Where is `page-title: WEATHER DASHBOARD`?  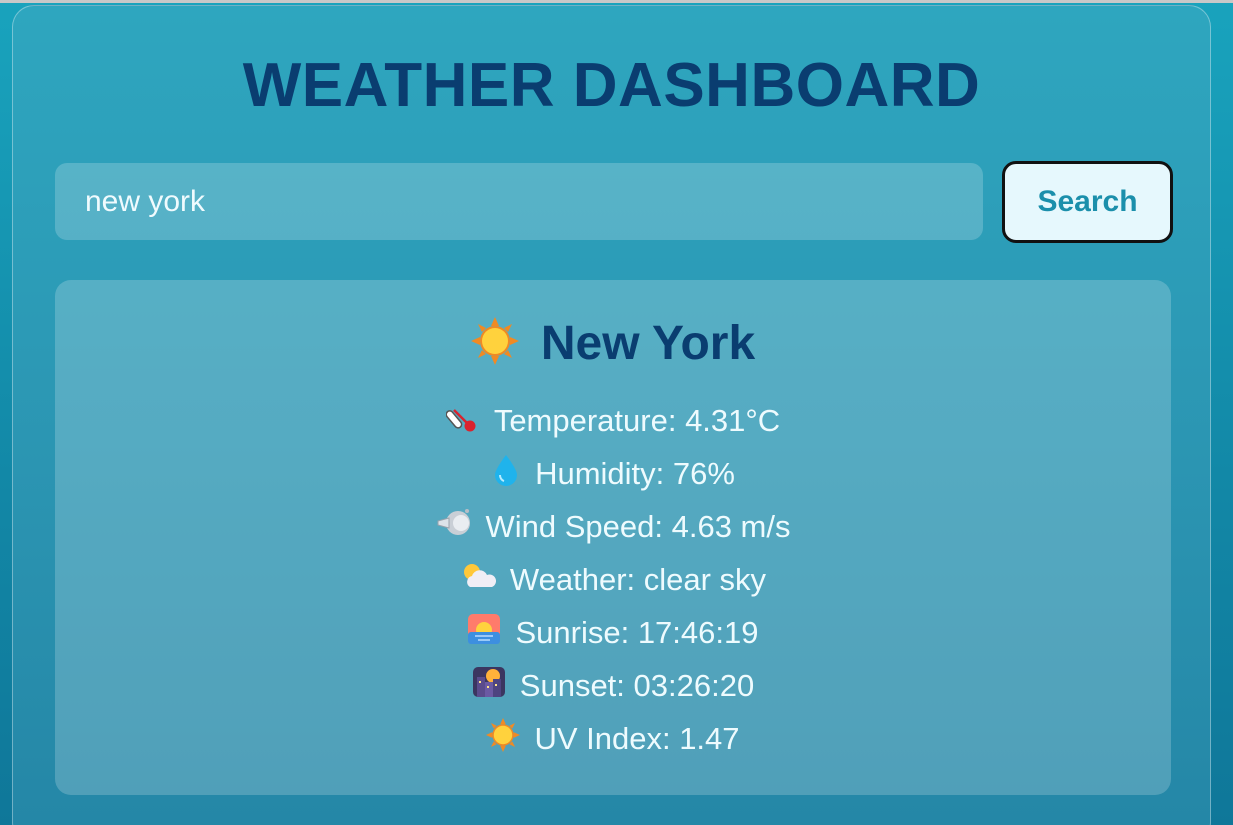 page-title: WEATHER DASHBOARD is located at coordinates (611, 85).